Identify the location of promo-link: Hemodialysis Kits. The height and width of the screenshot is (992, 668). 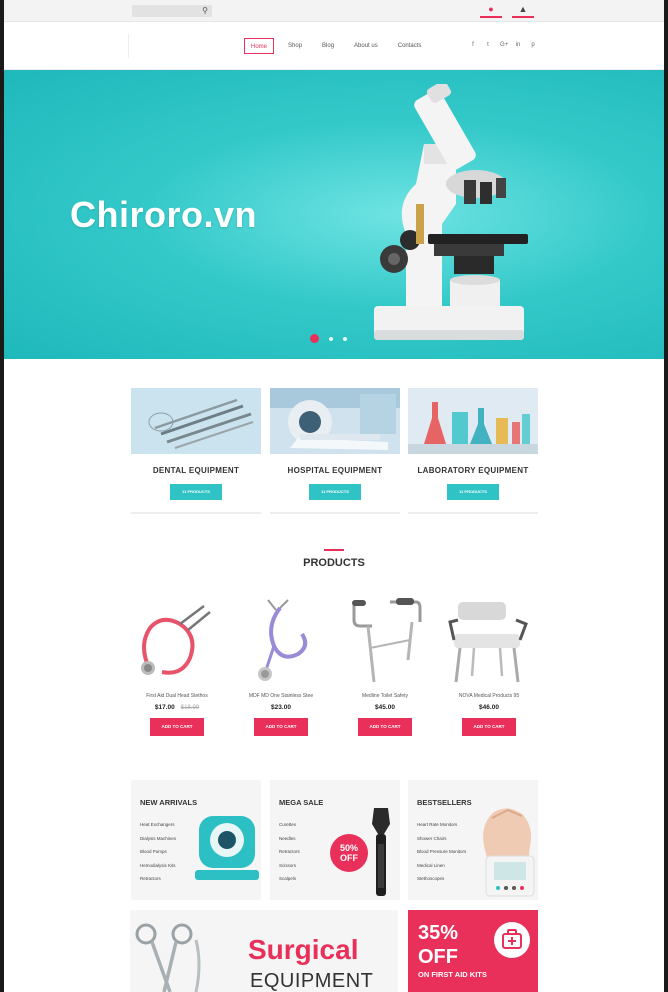
(158, 866).